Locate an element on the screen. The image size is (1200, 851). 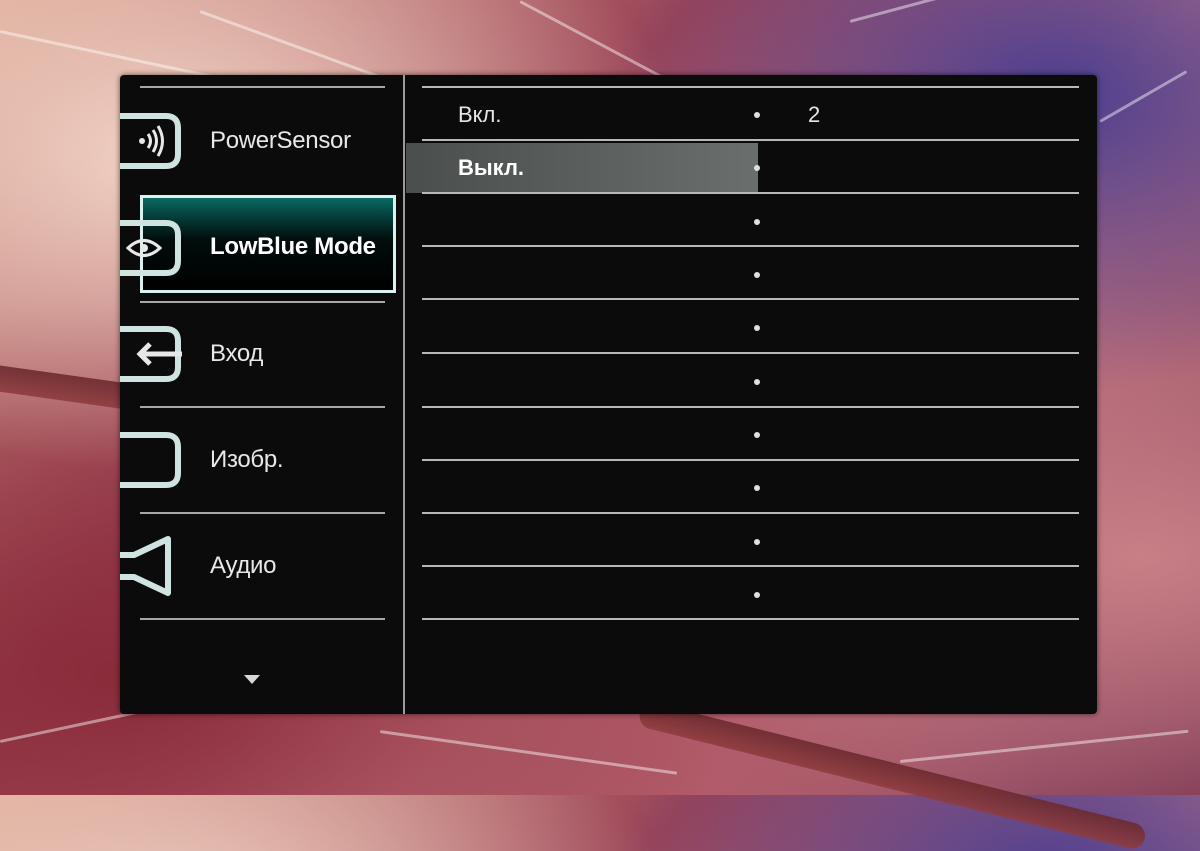
menu-item-label: PowerSensor is located at coordinates (280, 140).